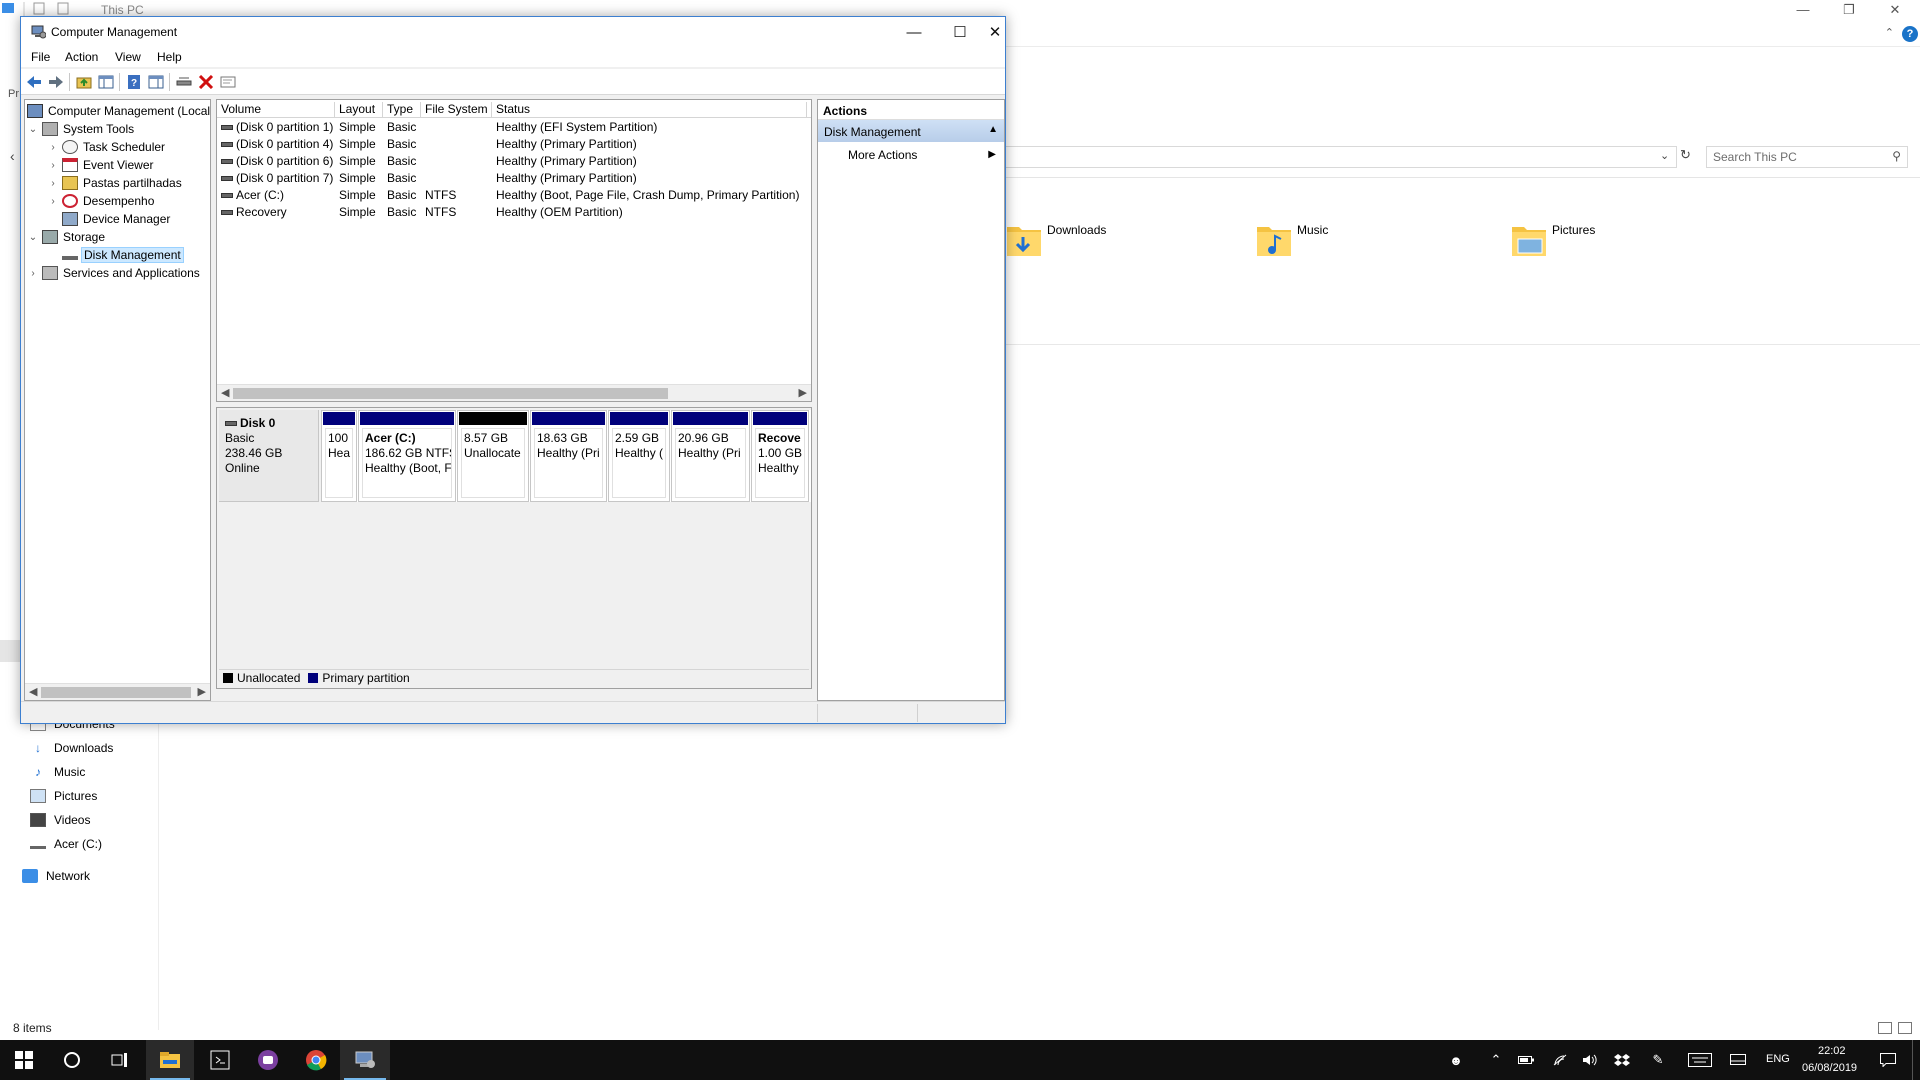 This screenshot has width=1920, height=1080. I want to click on taskbar-file-explorer, so click(170, 1060).